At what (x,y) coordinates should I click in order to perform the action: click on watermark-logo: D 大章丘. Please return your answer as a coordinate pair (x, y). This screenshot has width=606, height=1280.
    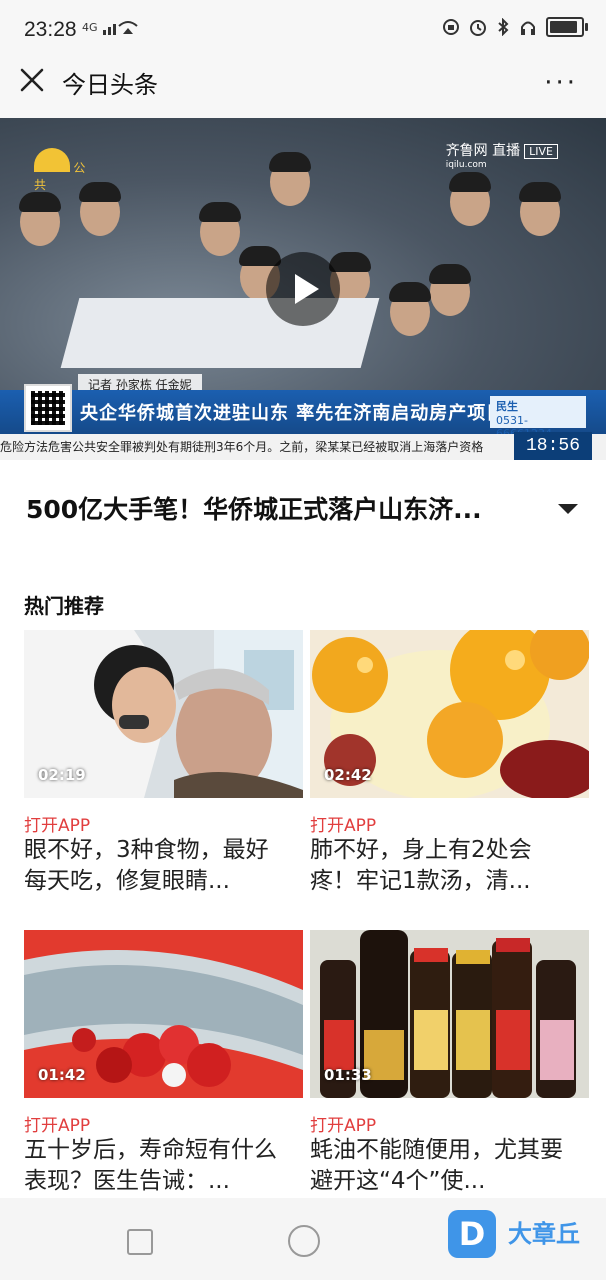
    Looking at the image, I should click on (523, 1235).